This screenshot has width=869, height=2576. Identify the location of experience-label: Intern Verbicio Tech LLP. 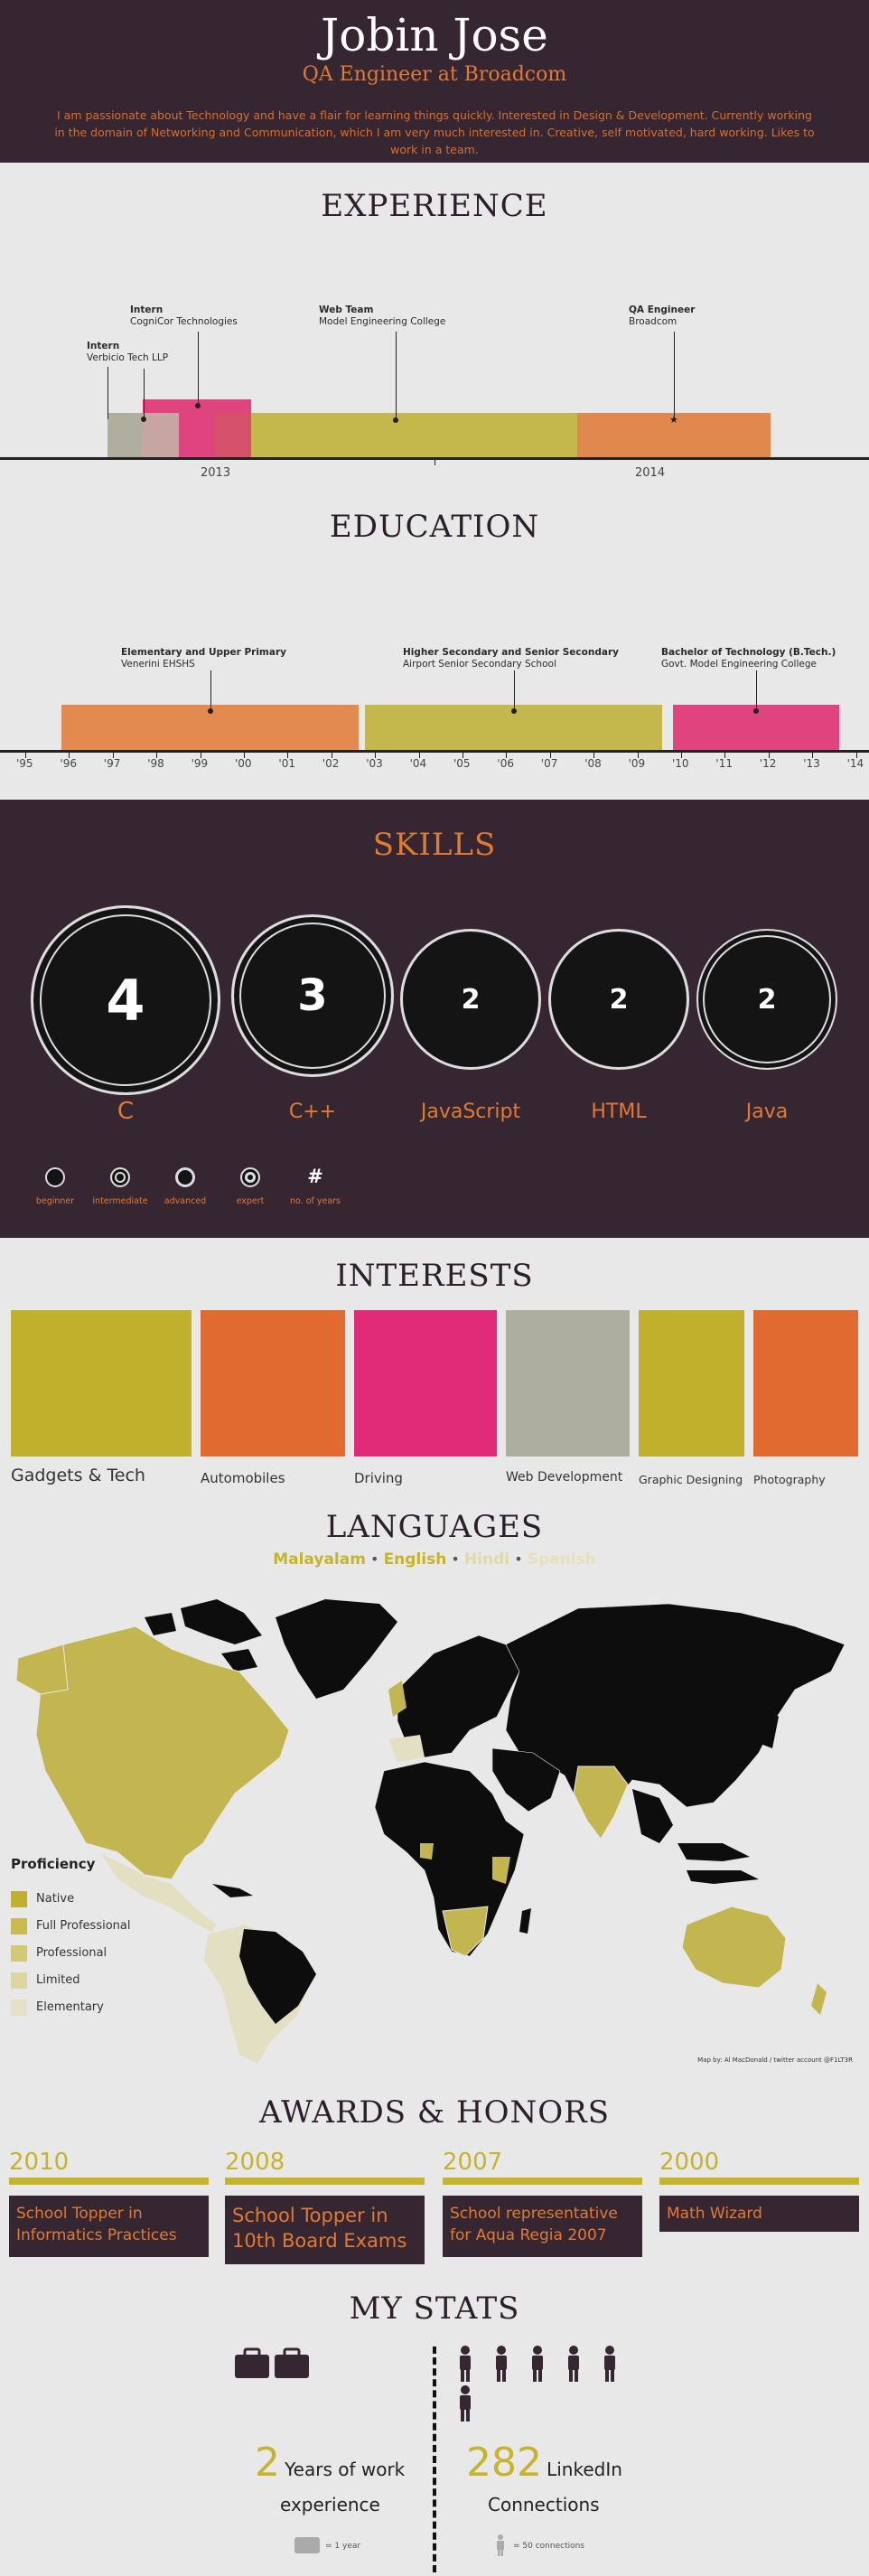
(127, 352).